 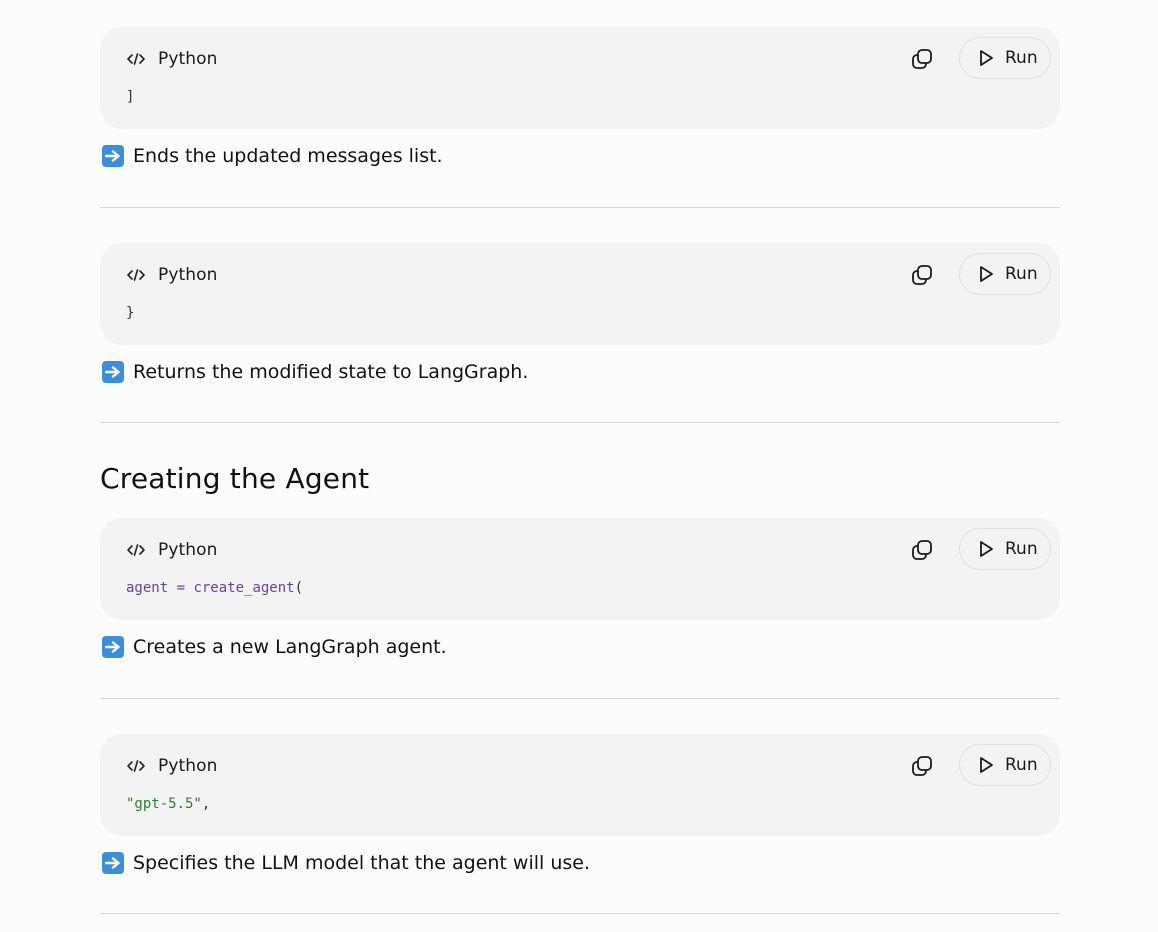 I want to click on explanation-label: Ends the updated messages list., so click(x=288, y=156).